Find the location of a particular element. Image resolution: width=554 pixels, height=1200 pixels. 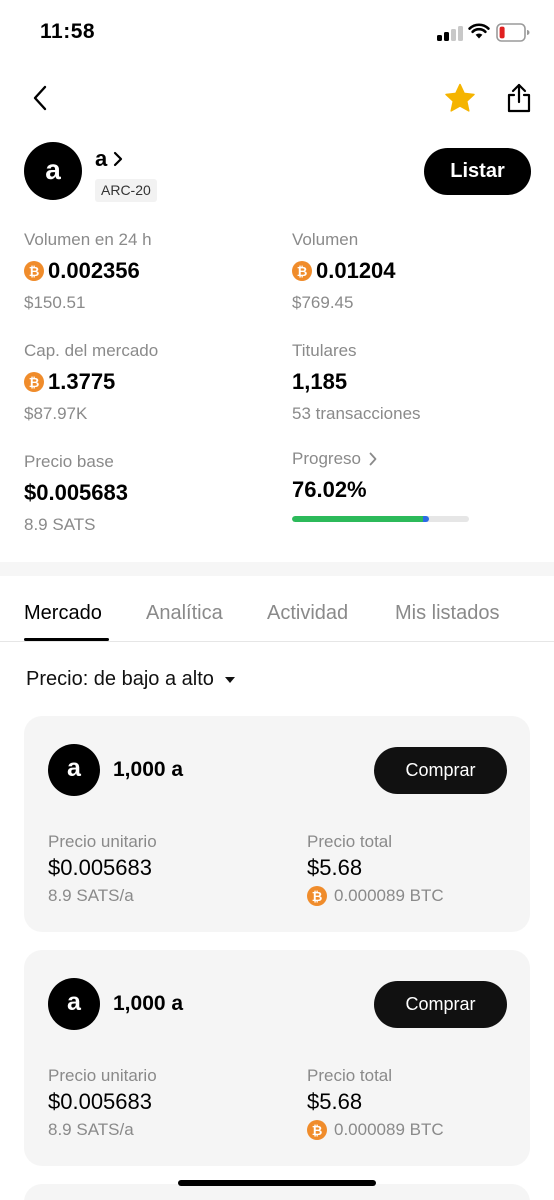

stat-label: Volumen en 24 h is located at coordinates (88, 239).